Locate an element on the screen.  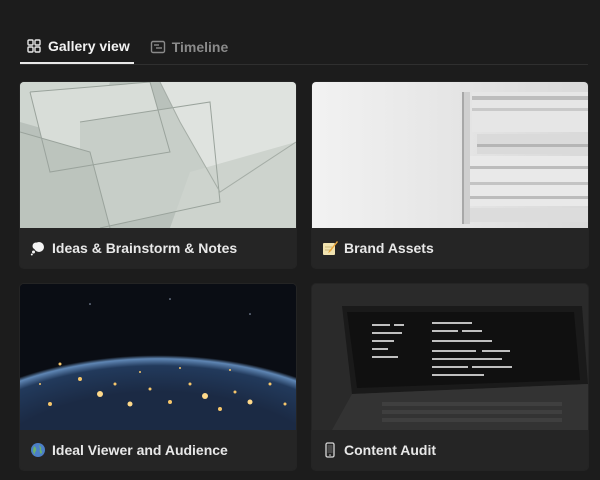
pencil-paper-icon is located at coordinates (330, 248).